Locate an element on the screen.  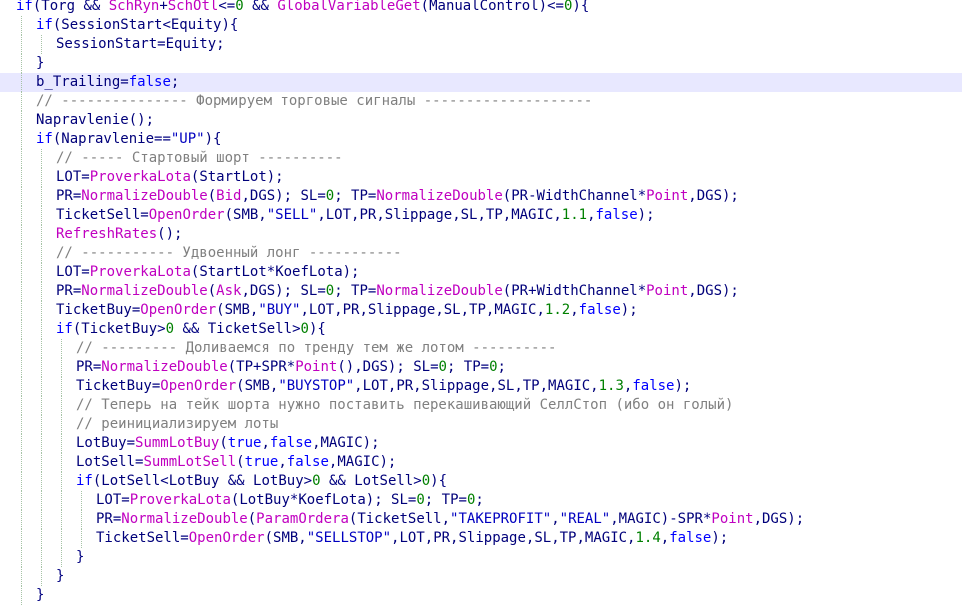
code-token: ,DGS); SL is located at coordinates (279, 196).